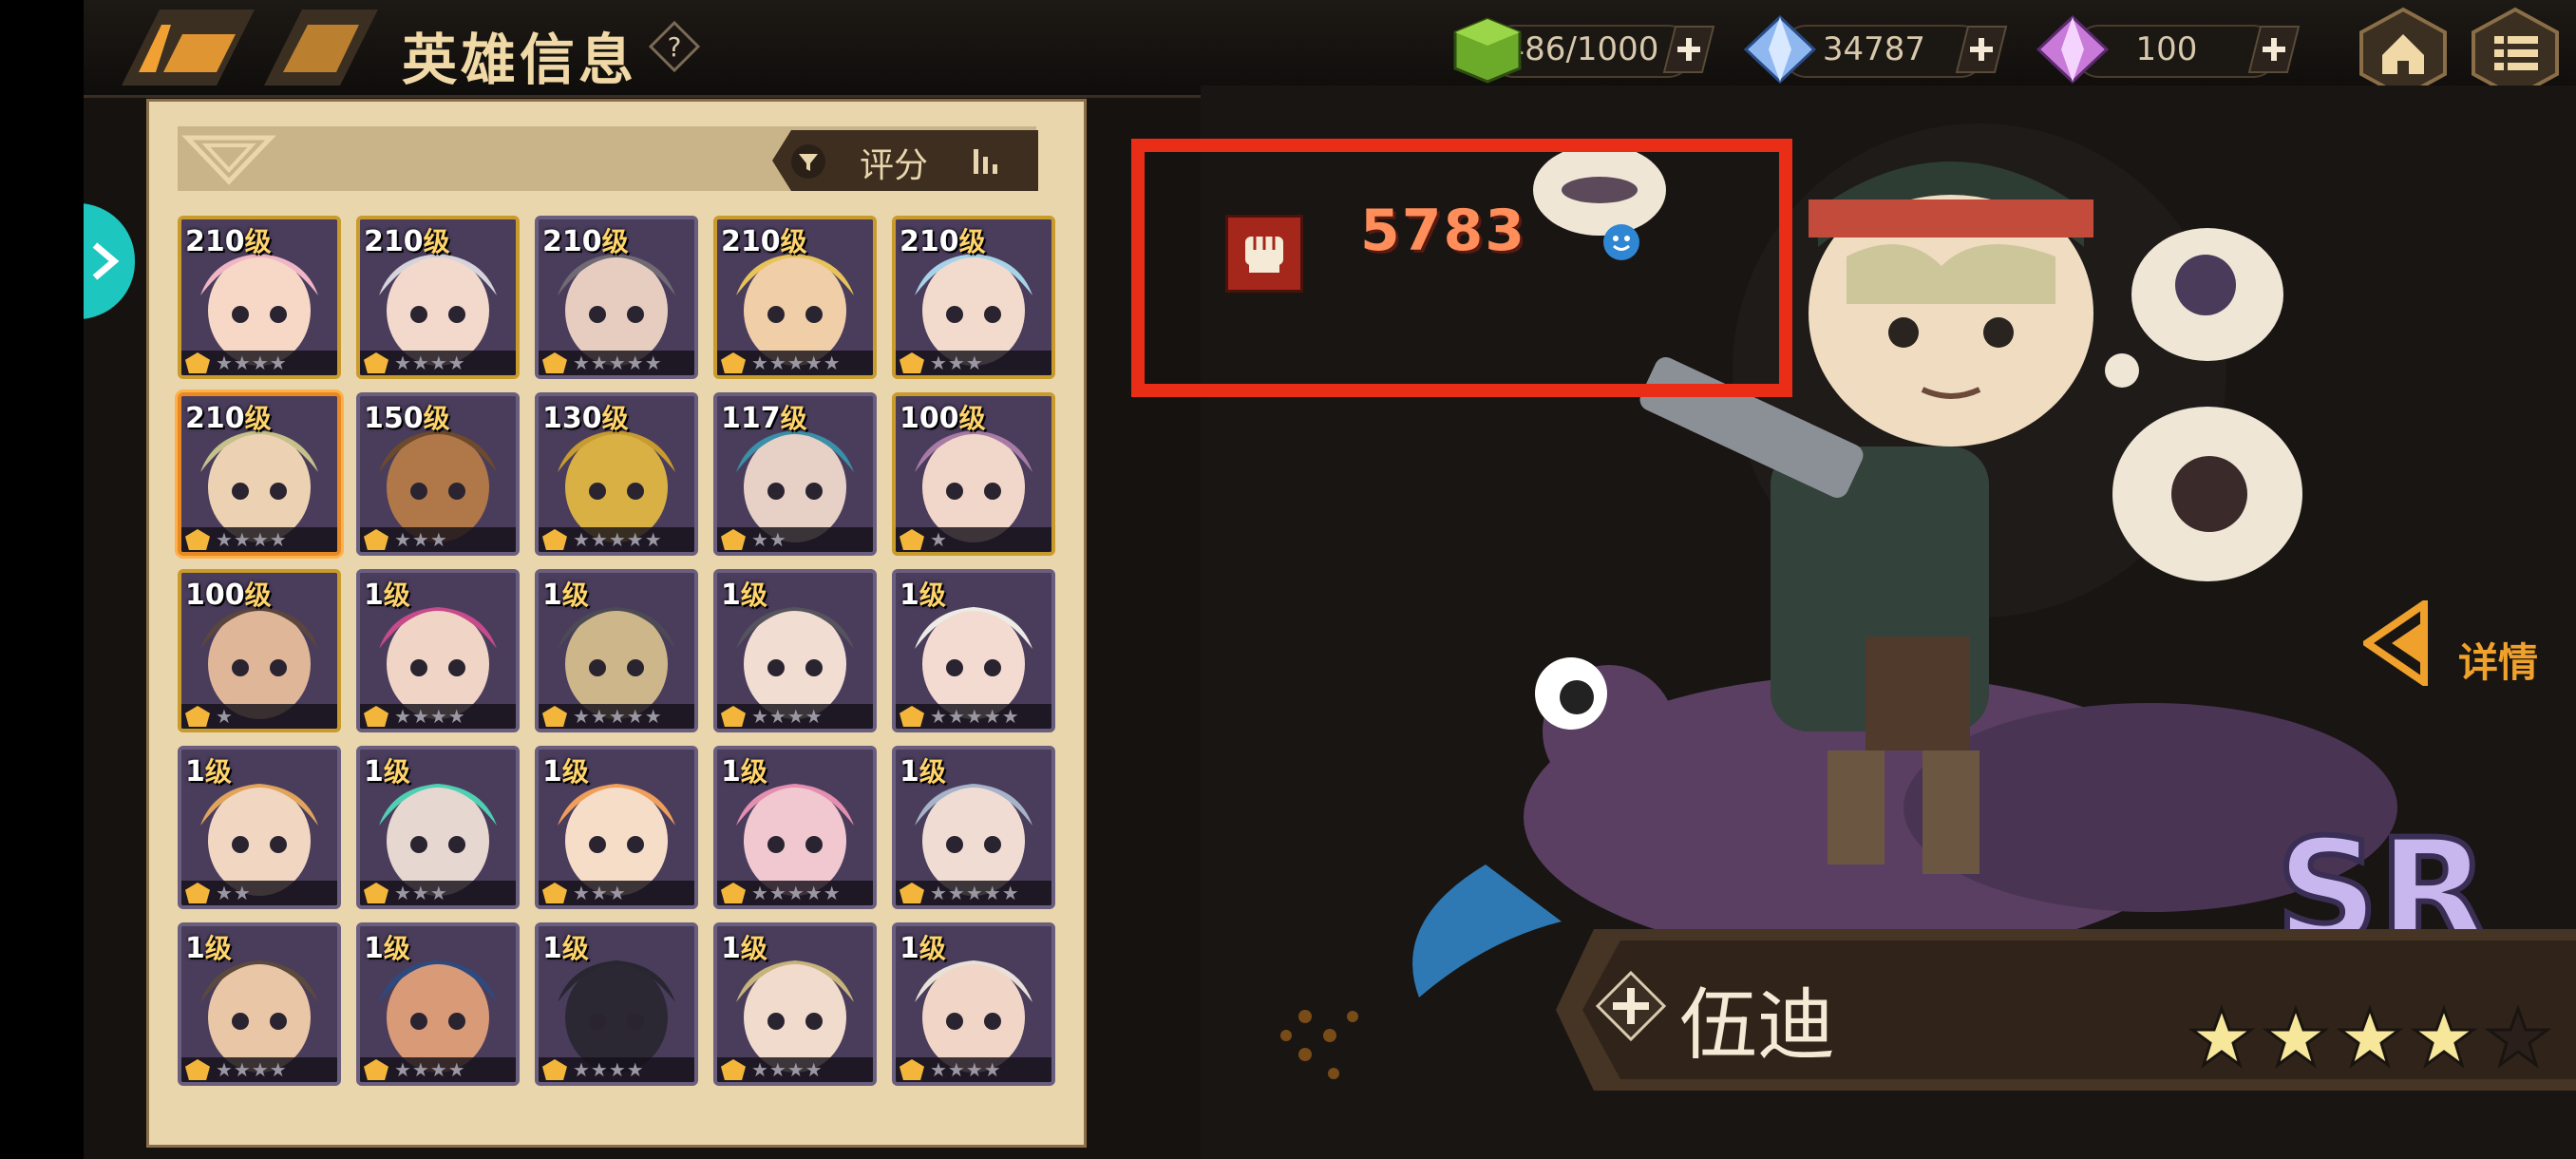 The width and height of the screenshot is (2576, 1159). Describe the element at coordinates (2274, 49) in the screenshot. I see `add-purple-crystal-button` at that location.